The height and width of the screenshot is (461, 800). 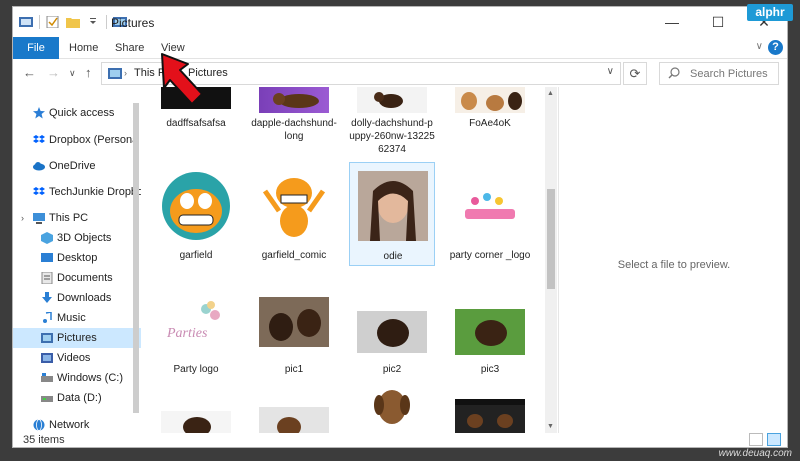 What do you see at coordinates (755, 453) in the screenshot?
I see `watermark: www.deuaq.com` at bounding box center [755, 453].